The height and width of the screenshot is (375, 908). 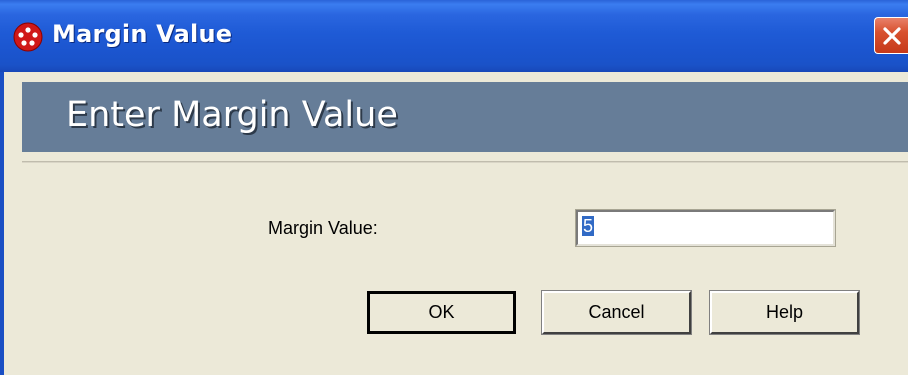 I want to click on close-button, so click(x=891, y=35).